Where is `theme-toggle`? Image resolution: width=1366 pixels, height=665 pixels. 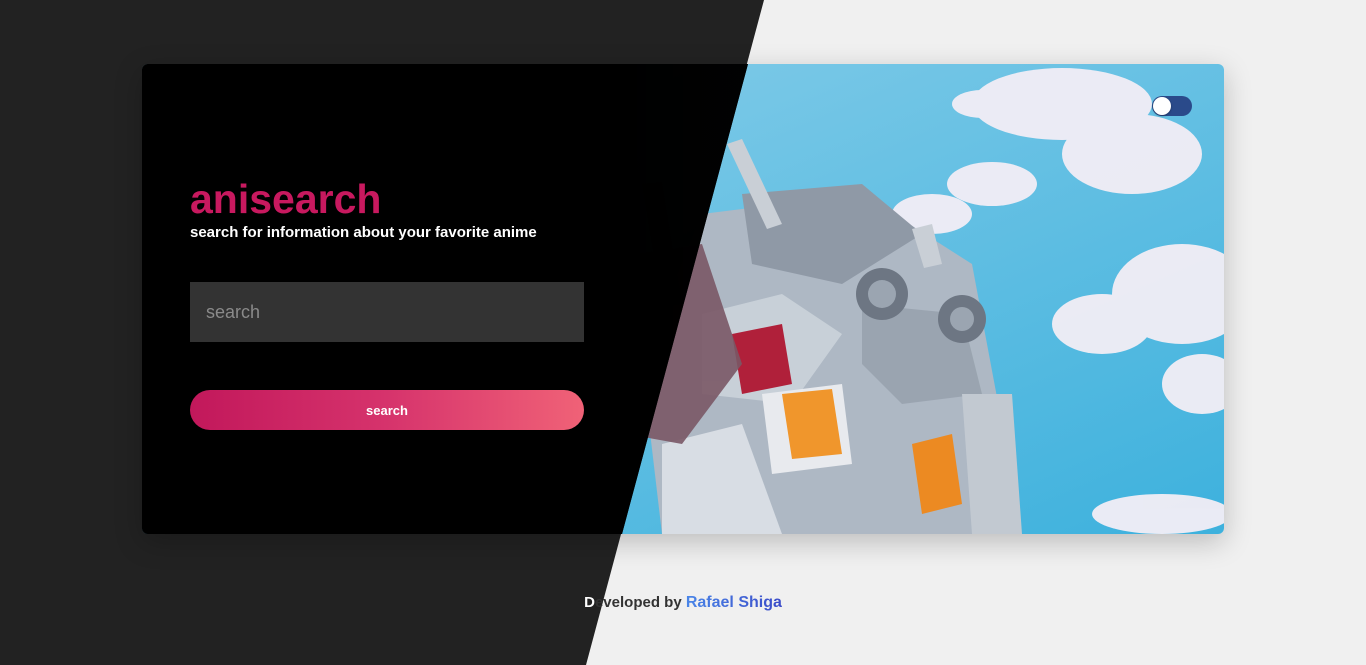 theme-toggle is located at coordinates (1172, 106).